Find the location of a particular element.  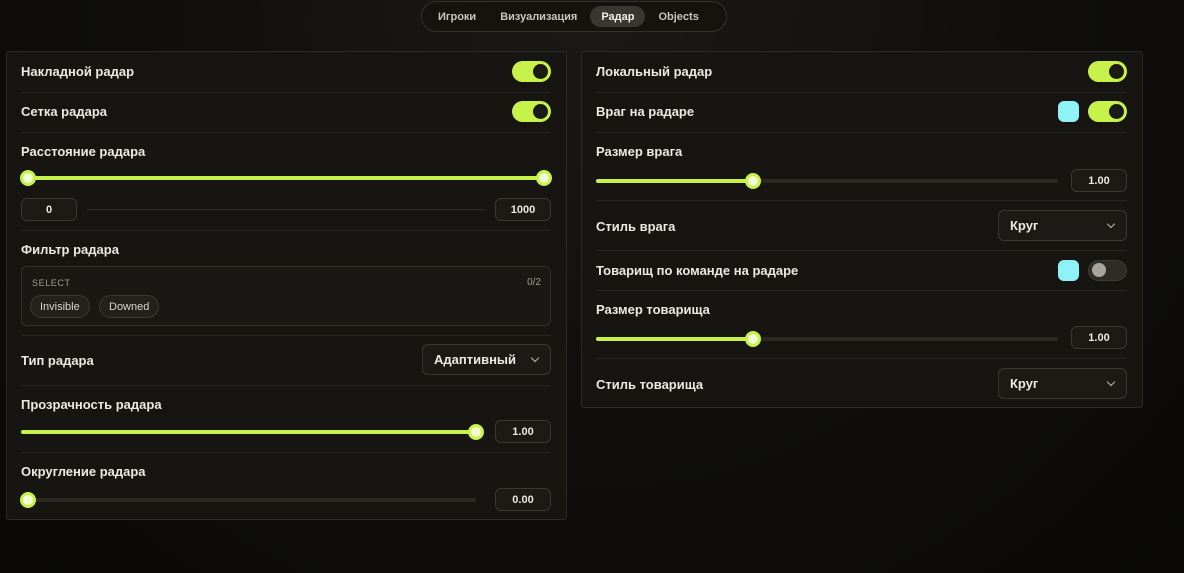

enemy-size-row: Размер врага 1.00 is located at coordinates (861, 168).